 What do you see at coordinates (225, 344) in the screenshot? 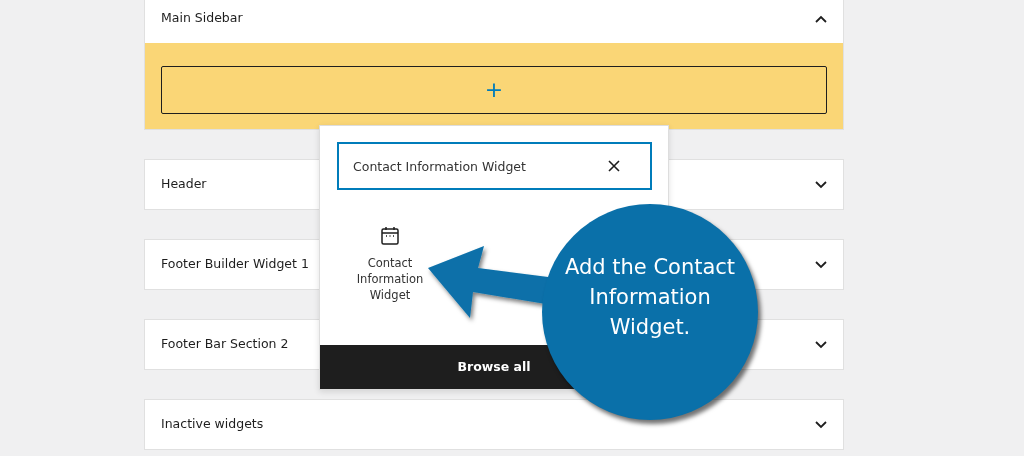
I see `panel-title: Footer Bar Section 2` at bounding box center [225, 344].